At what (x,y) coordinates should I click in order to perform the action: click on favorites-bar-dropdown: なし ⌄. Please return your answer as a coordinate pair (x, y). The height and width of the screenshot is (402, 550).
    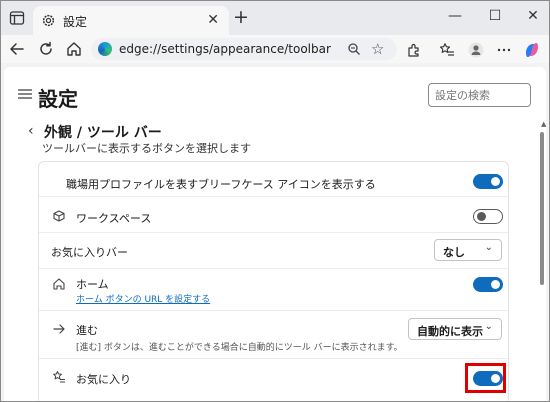
    Looking at the image, I should click on (468, 250).